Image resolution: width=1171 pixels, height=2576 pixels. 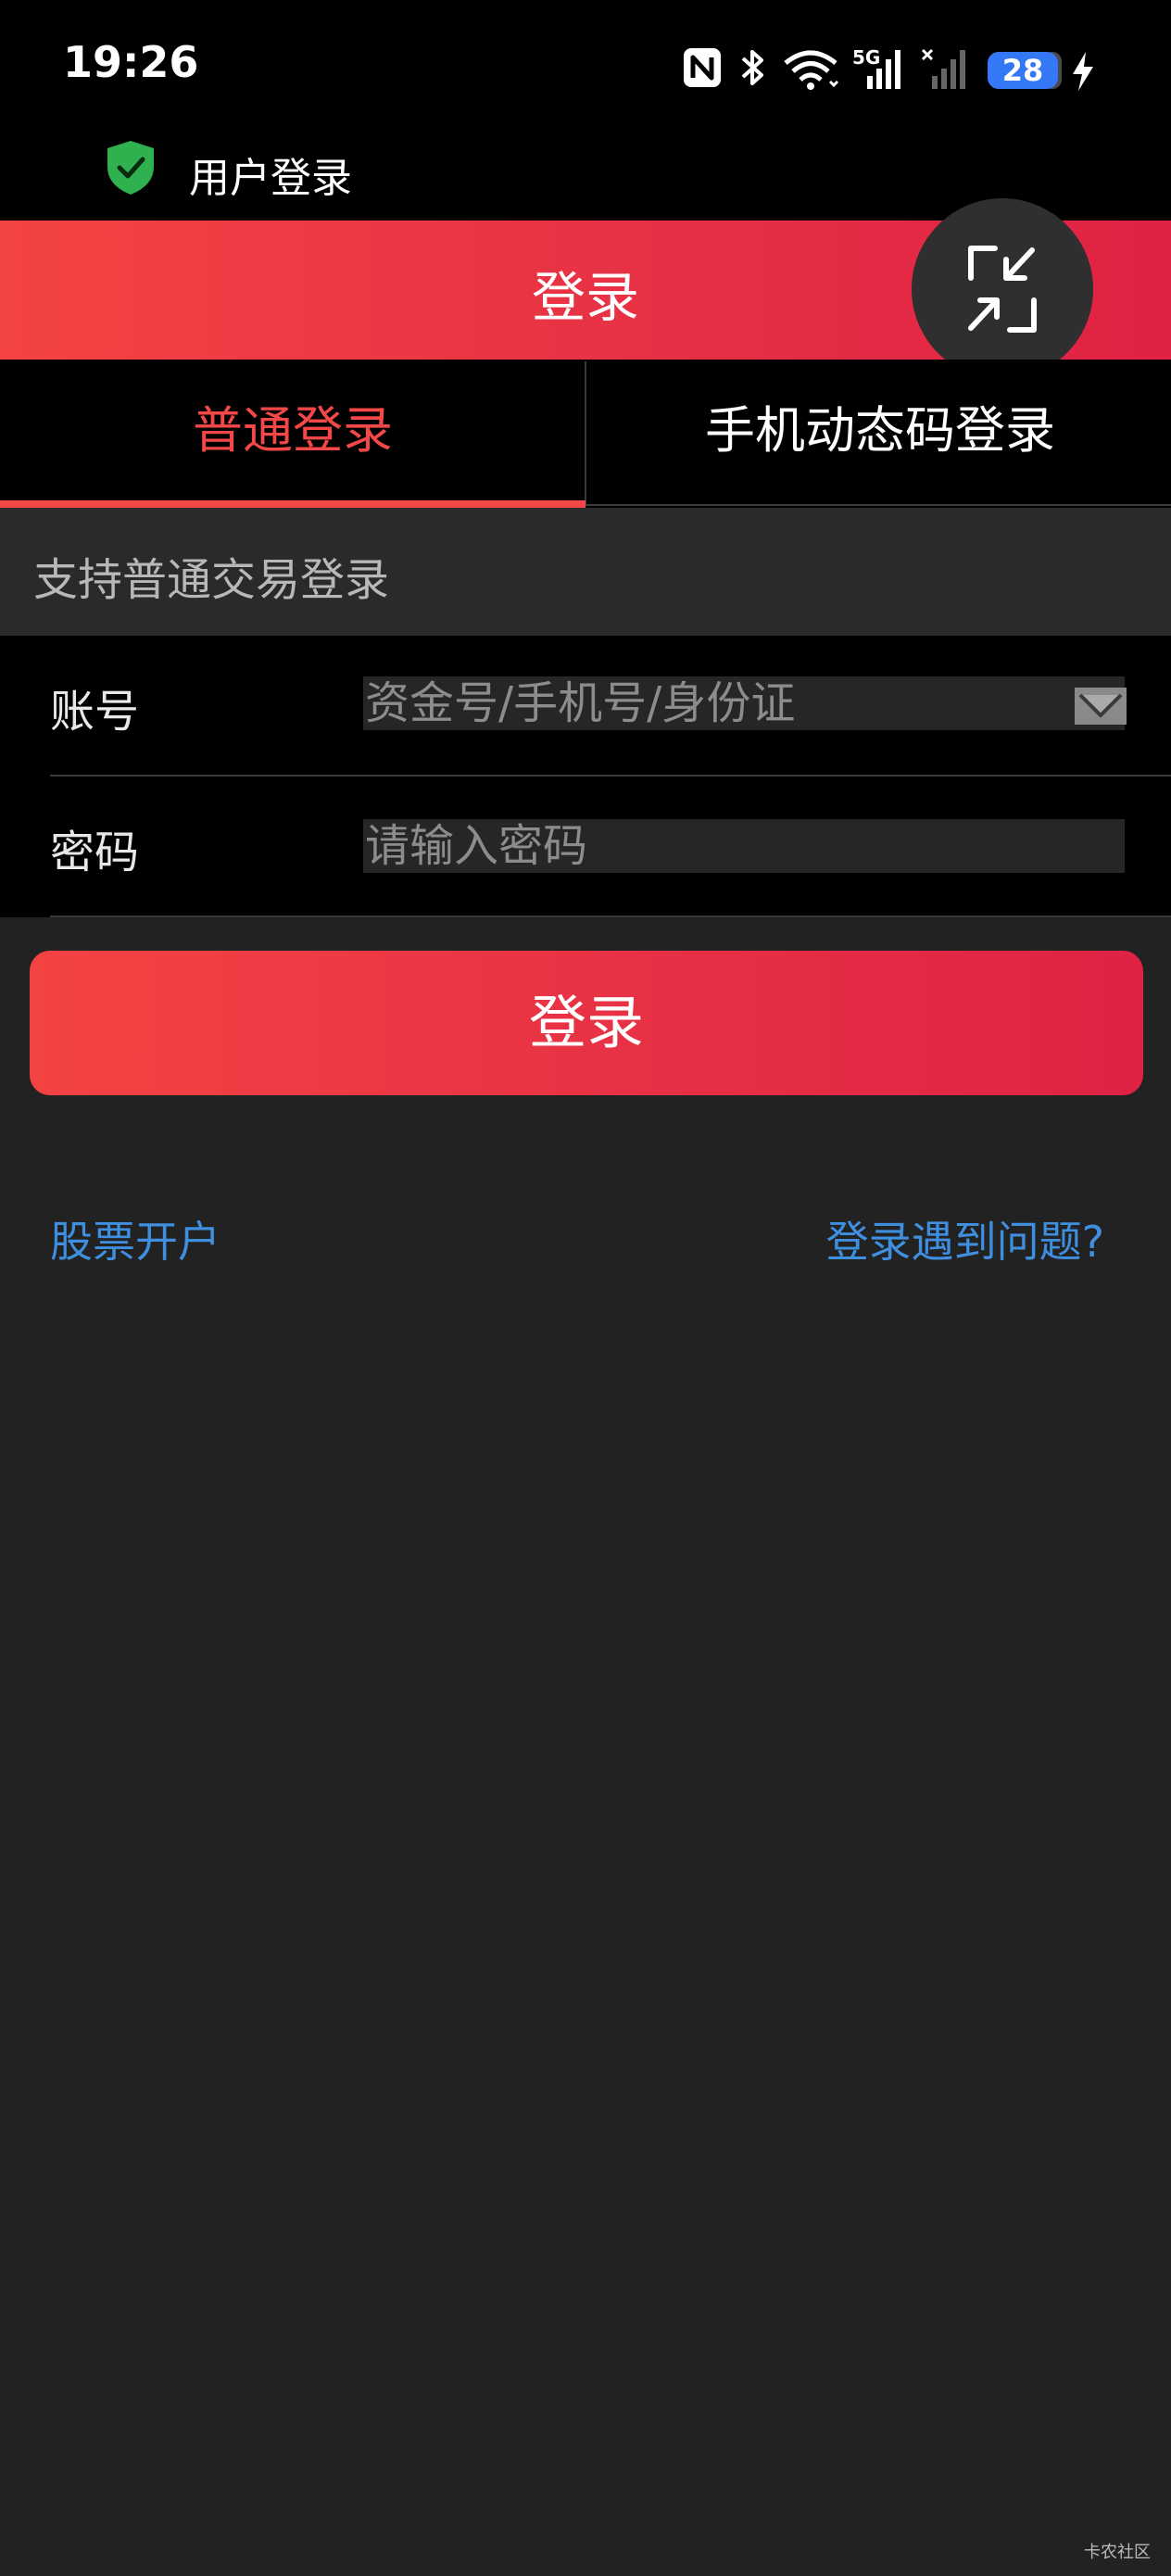 I want to click on battery-level: 28, so click(x=1023, y=70).